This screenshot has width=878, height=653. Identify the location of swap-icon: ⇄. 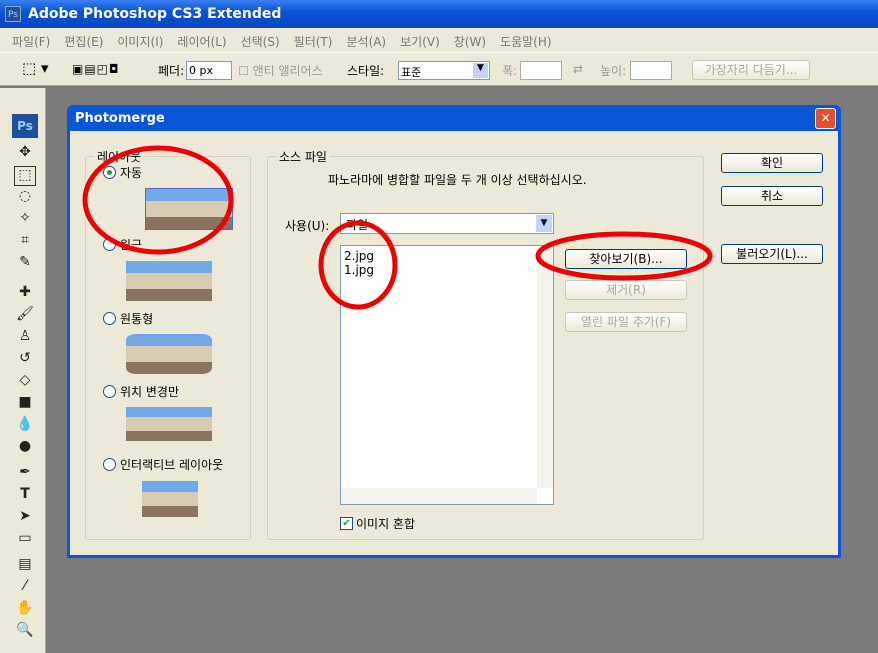
(578, 69).